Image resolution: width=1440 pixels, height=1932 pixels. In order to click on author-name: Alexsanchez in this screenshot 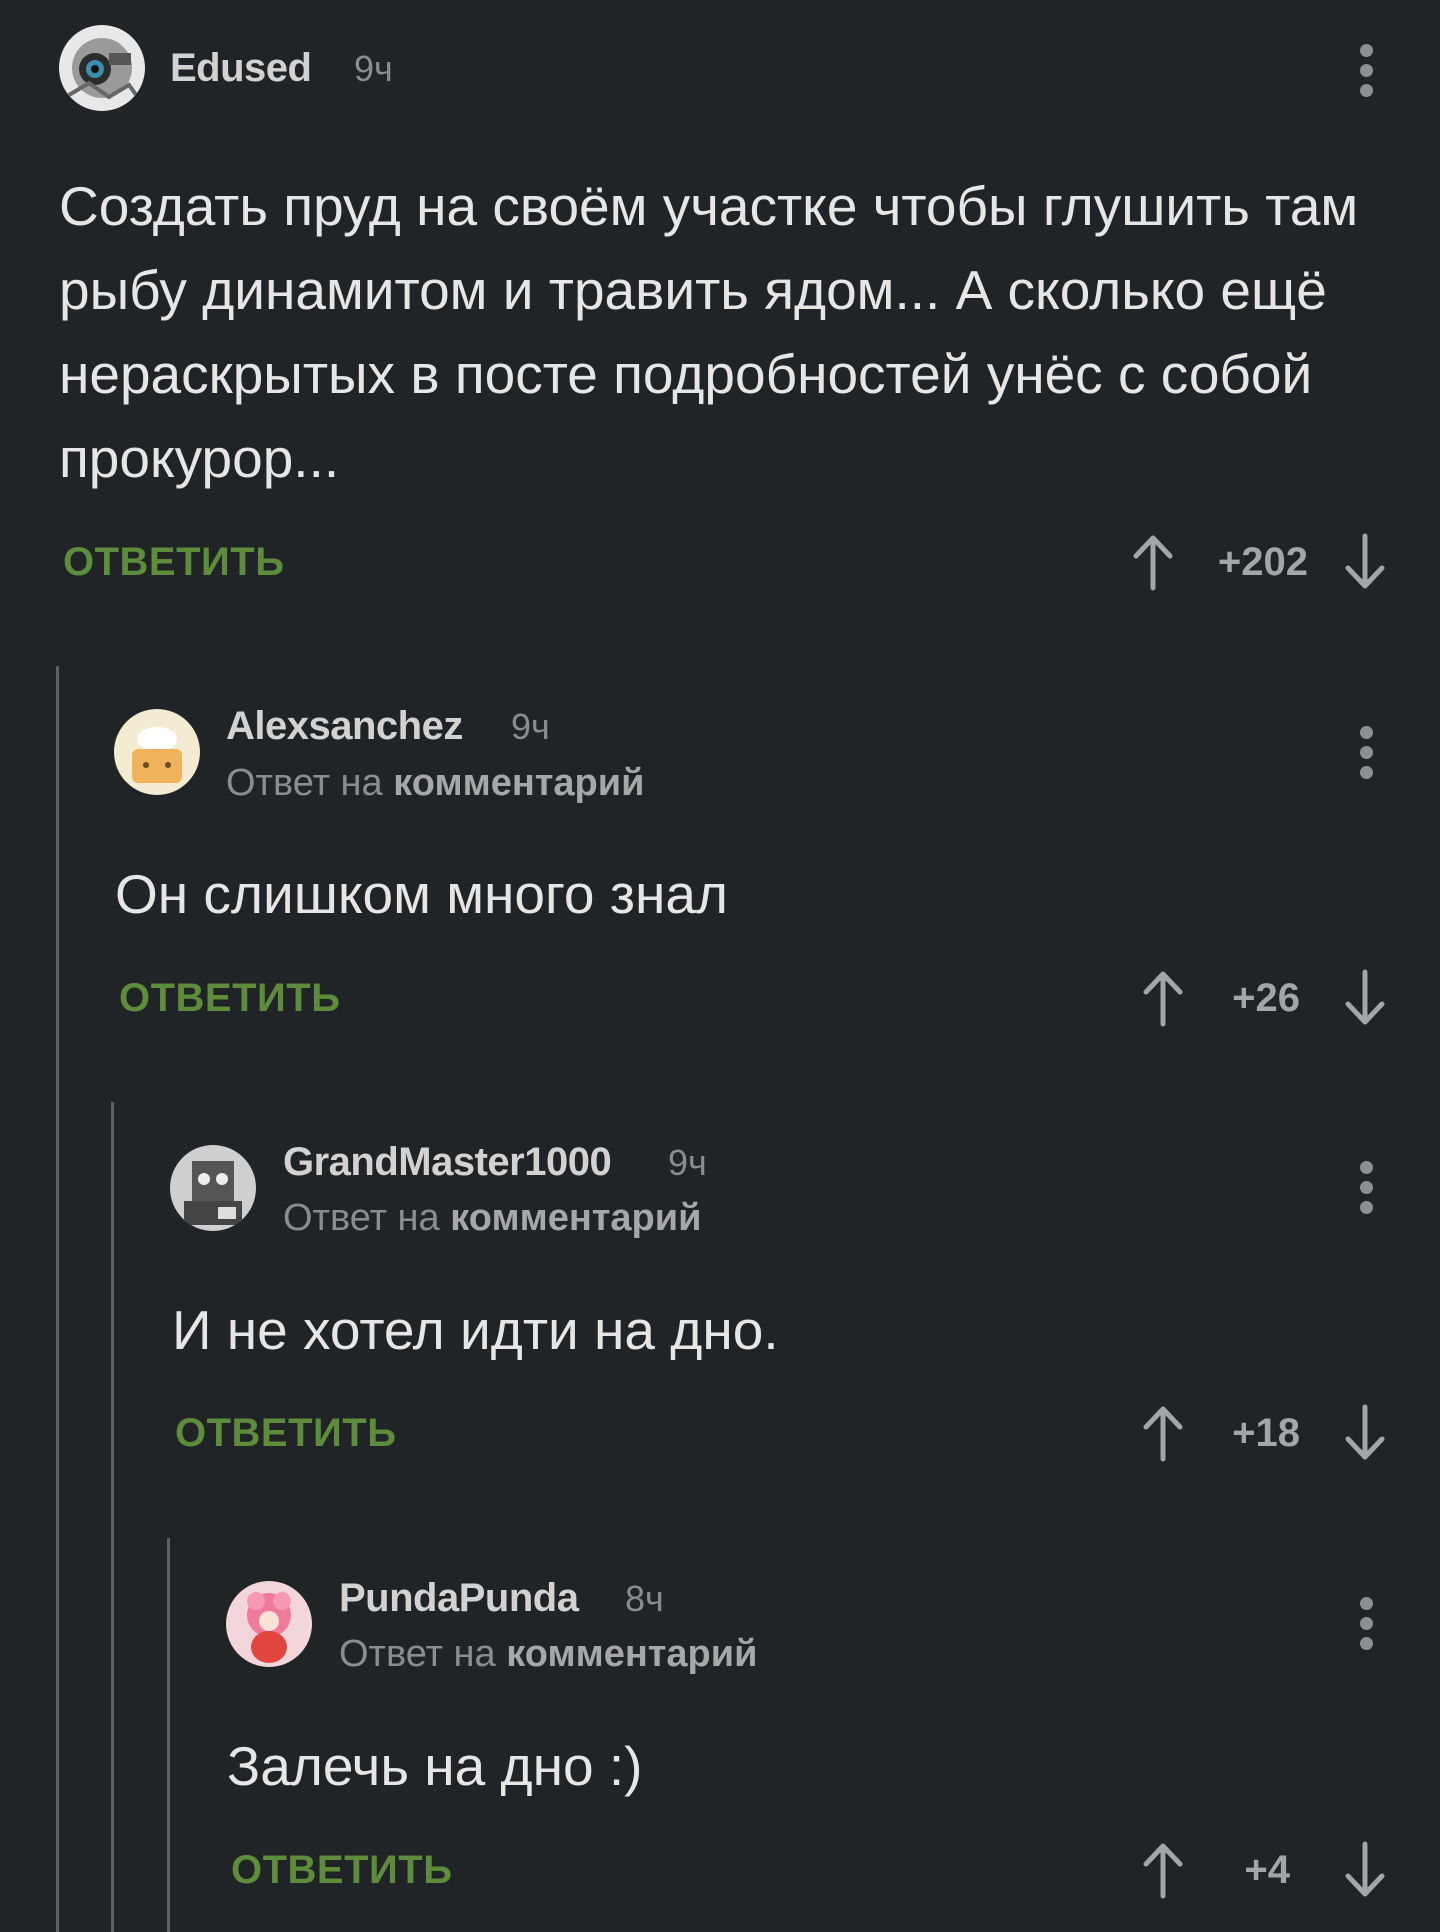, I will do `click(344, 726)`.